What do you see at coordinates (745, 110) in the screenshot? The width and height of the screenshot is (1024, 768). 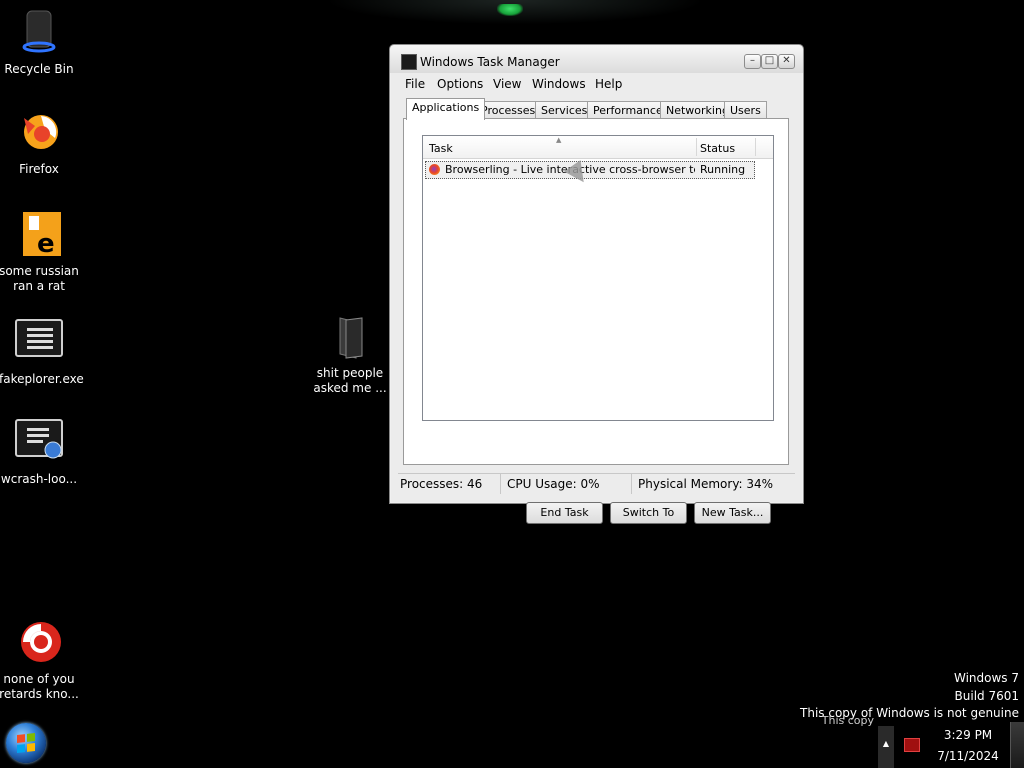 I see `tab-users: Users` at bounding box center [745, 110].